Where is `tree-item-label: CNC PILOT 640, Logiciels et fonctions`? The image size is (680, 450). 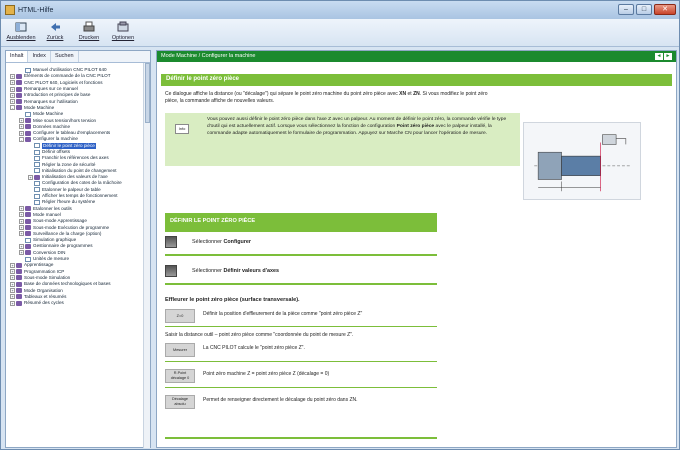 tree-item-label: CNC PILOT 640, Logiciels et fonctions is located at coordinates (63, 82).